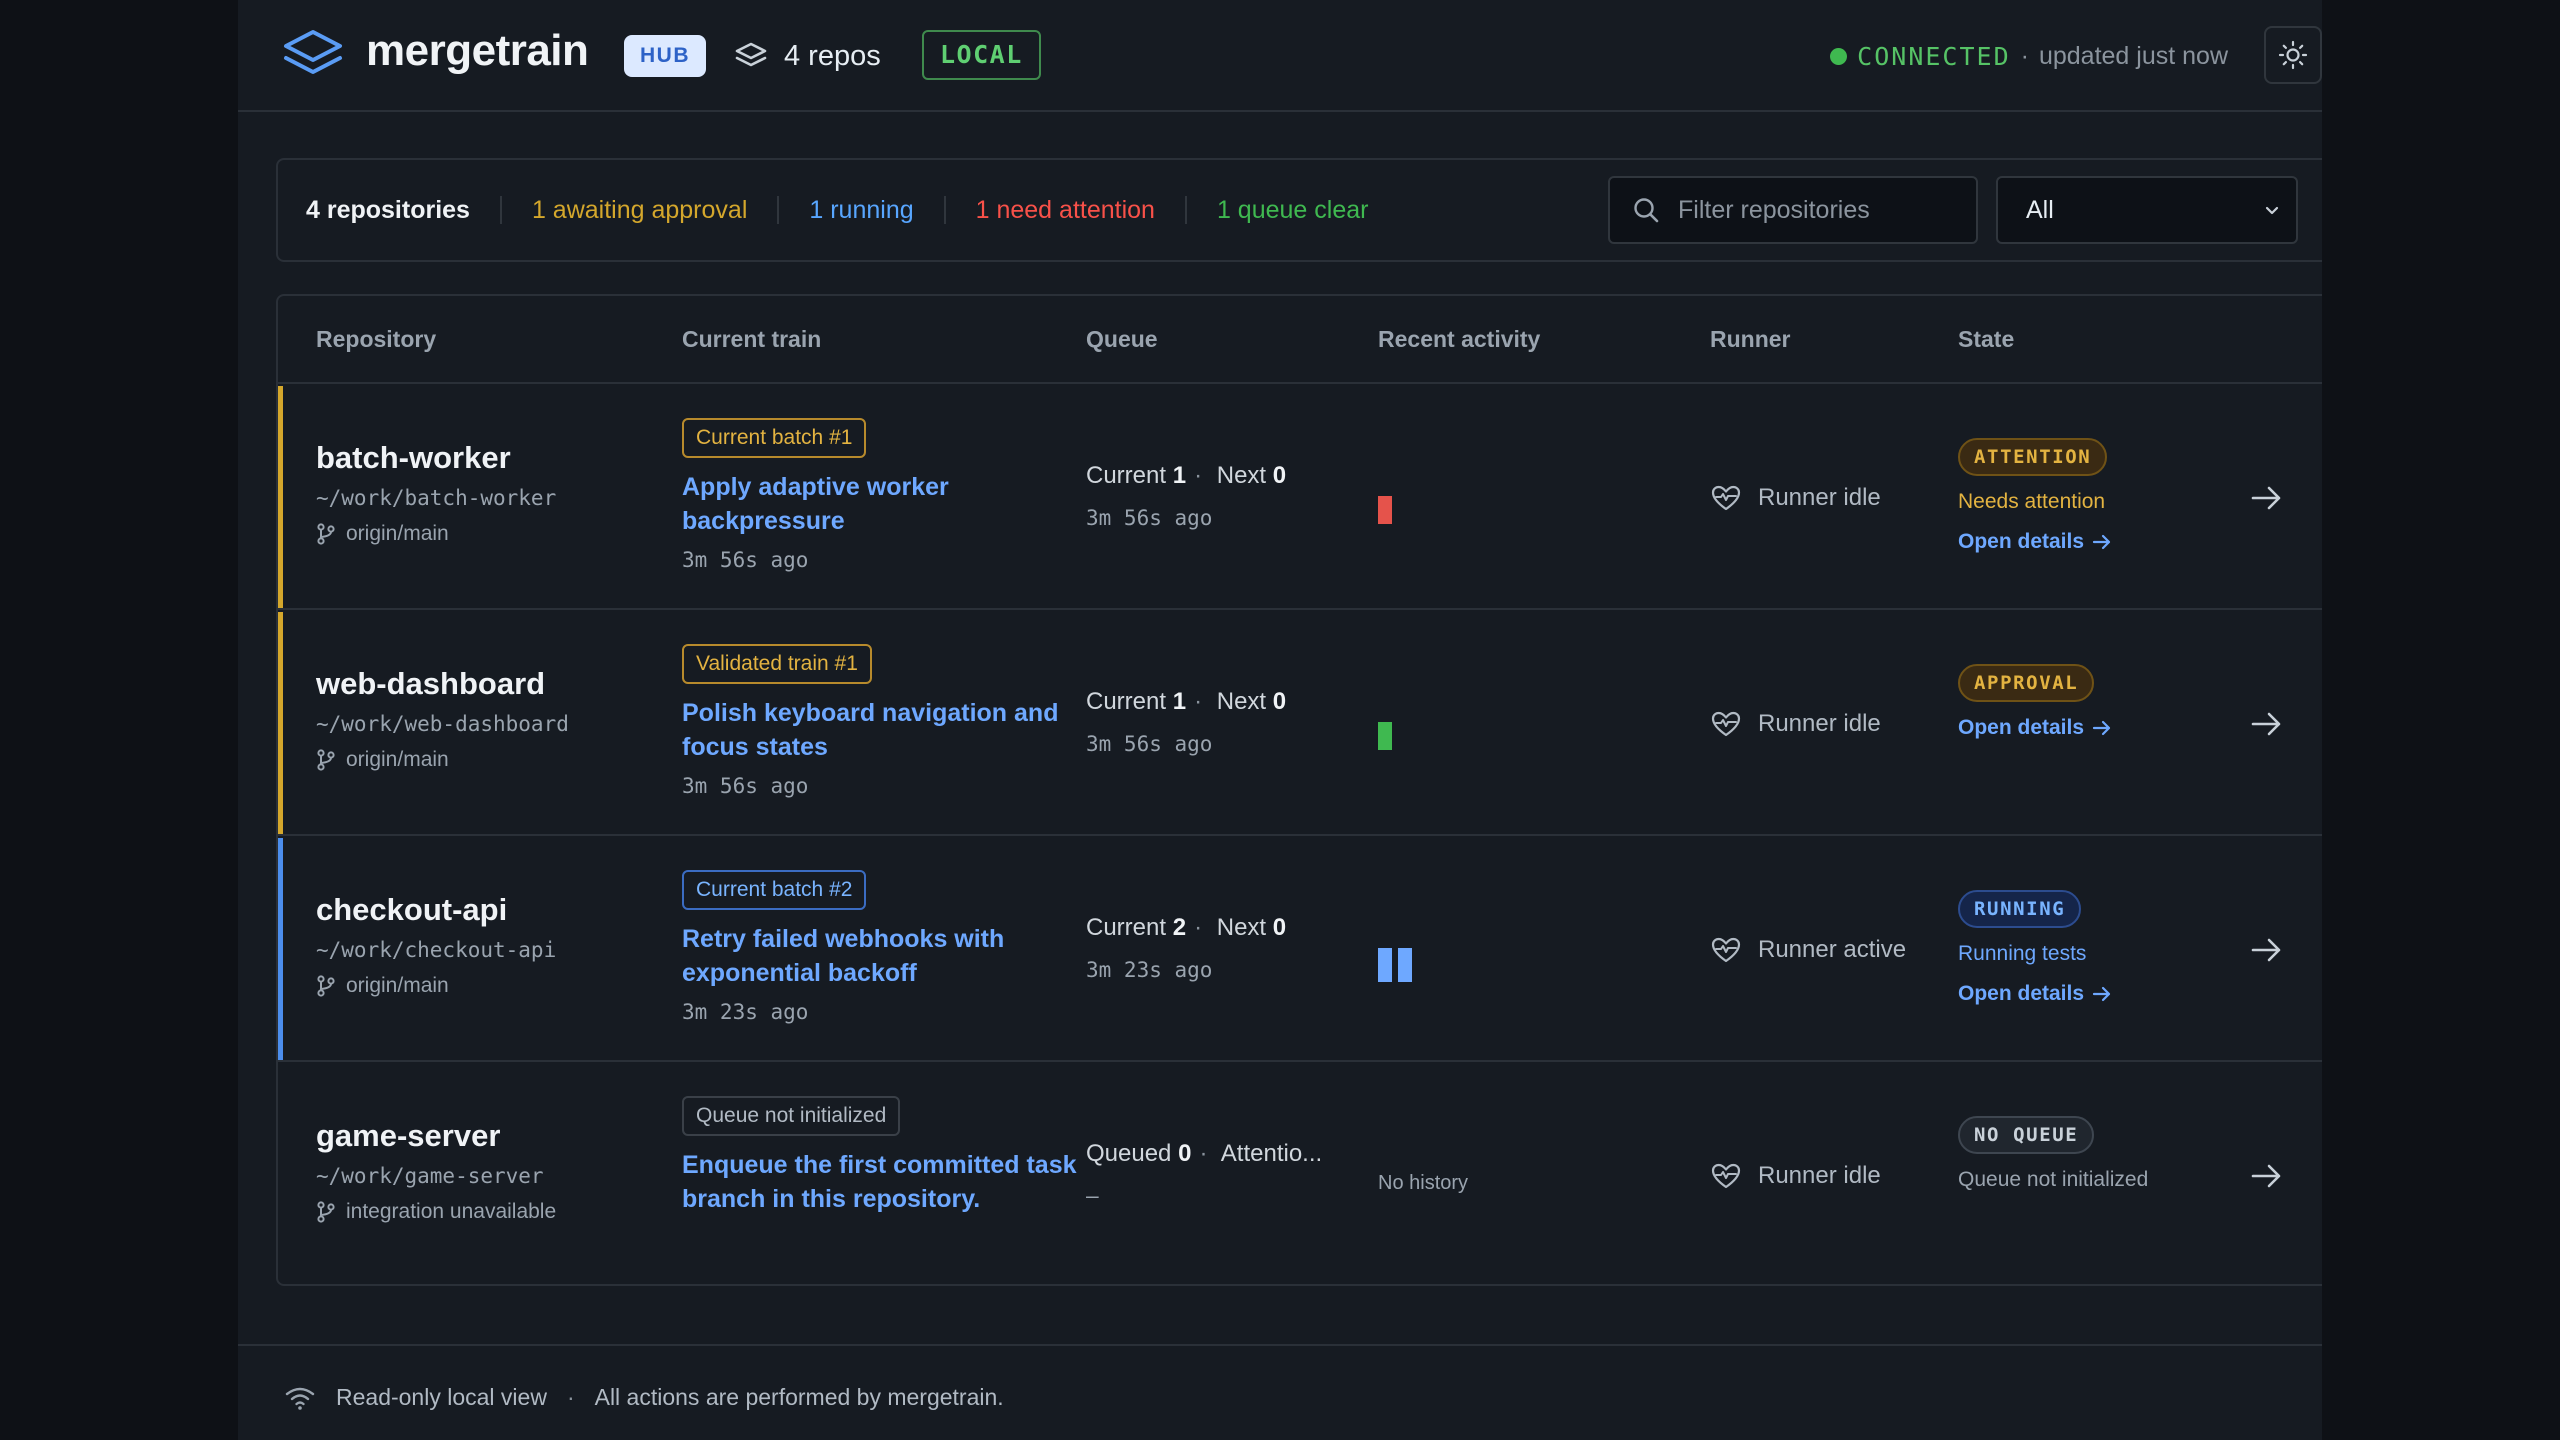 This screenshot has height=1440, width=2560. Describe the element at coordinates (1793, 210) in the screenshot. I see `filter-repositories-input: Filter repositories` at that location.